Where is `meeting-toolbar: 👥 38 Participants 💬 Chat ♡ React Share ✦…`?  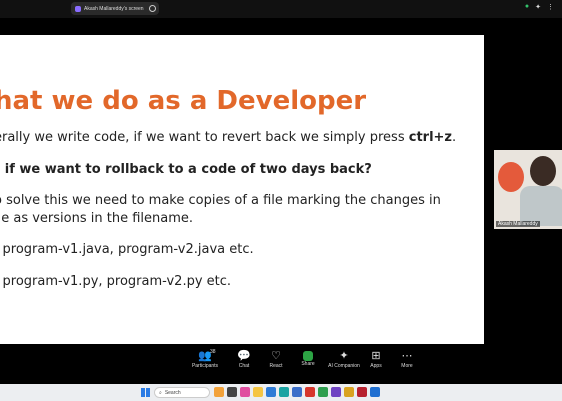
meeting-toolbar: 👥 38 Participants 💬 Chat ♡ React Share ✦… is located at coordinates (281, 364).